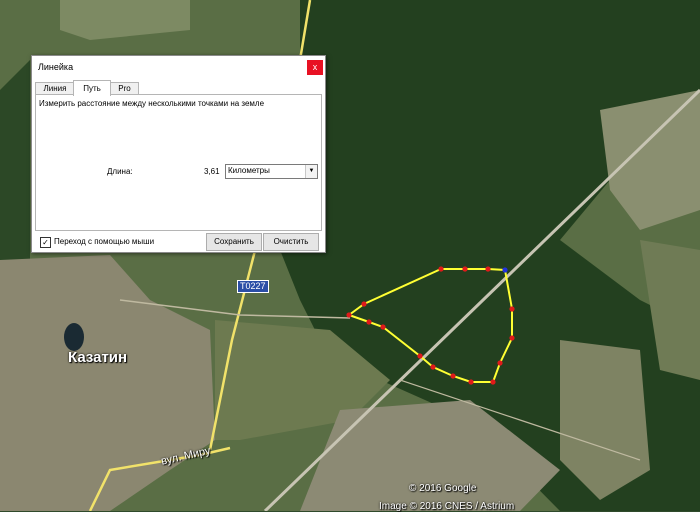 Image resolution: width=700 pixels, height=512 pixels. Describe the element at coordinates (178, 67) in the screenshot. I see `dialog-titlebar: Линейка x` at that location.